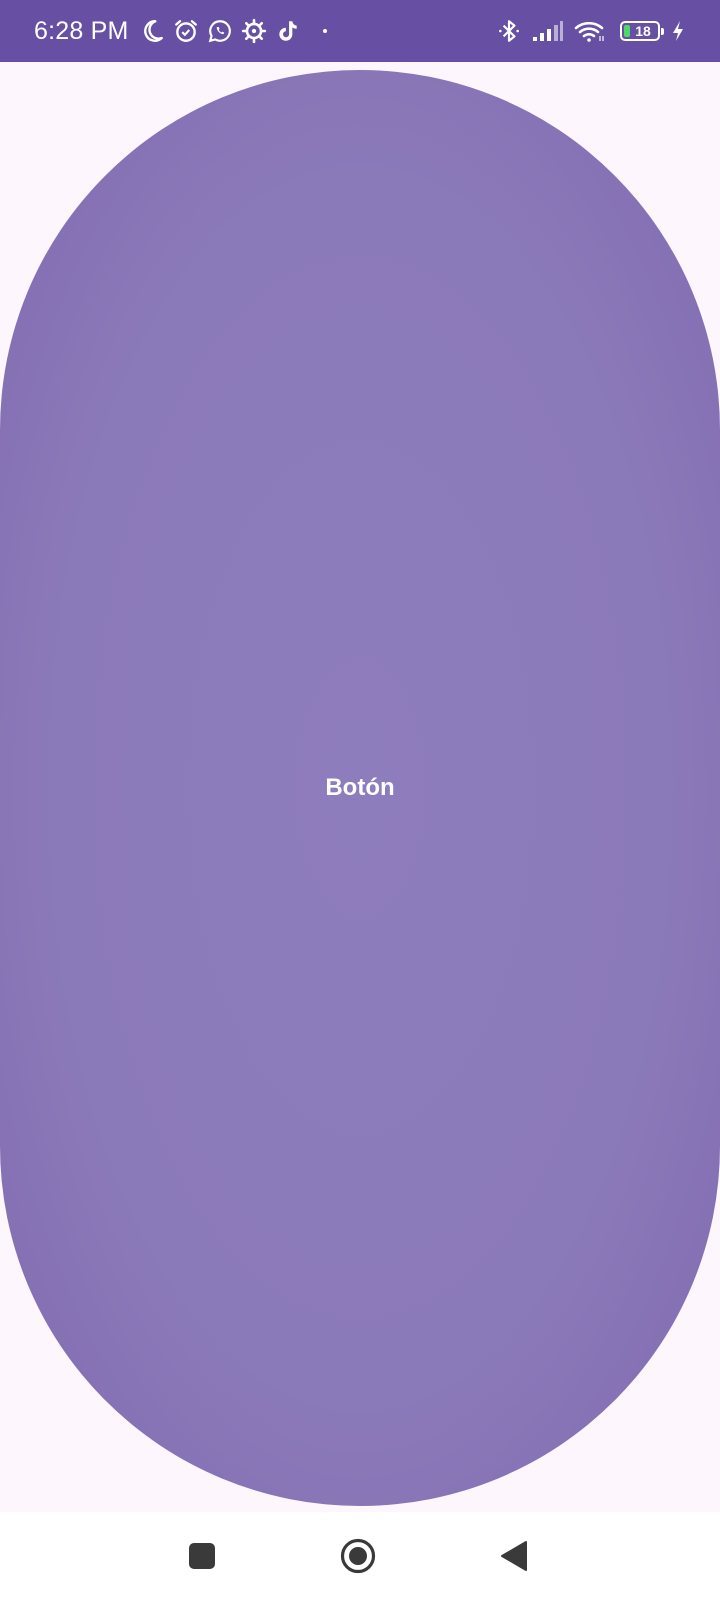 The image size is (720, 1600). Describe the element at coordinates (254, 31) in the screenshot. I see `settings-gear-icon` at that location.